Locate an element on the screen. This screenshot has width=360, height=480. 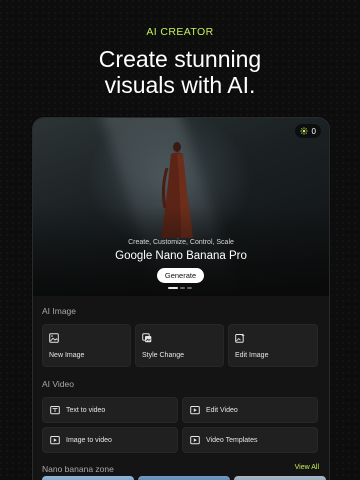
sparkle-icon is located at coordinates (303, 131).